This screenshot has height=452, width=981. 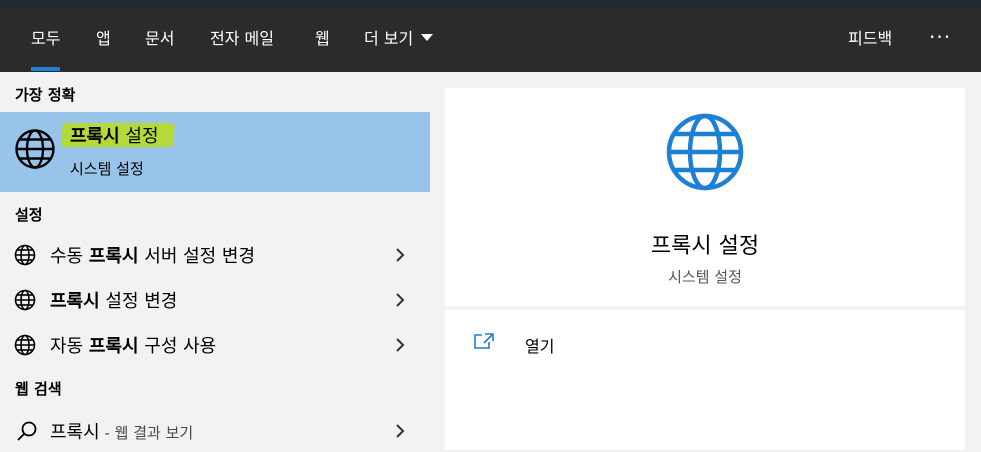 I want to click on tab-apps: 앱, so click(x=103, y=40).